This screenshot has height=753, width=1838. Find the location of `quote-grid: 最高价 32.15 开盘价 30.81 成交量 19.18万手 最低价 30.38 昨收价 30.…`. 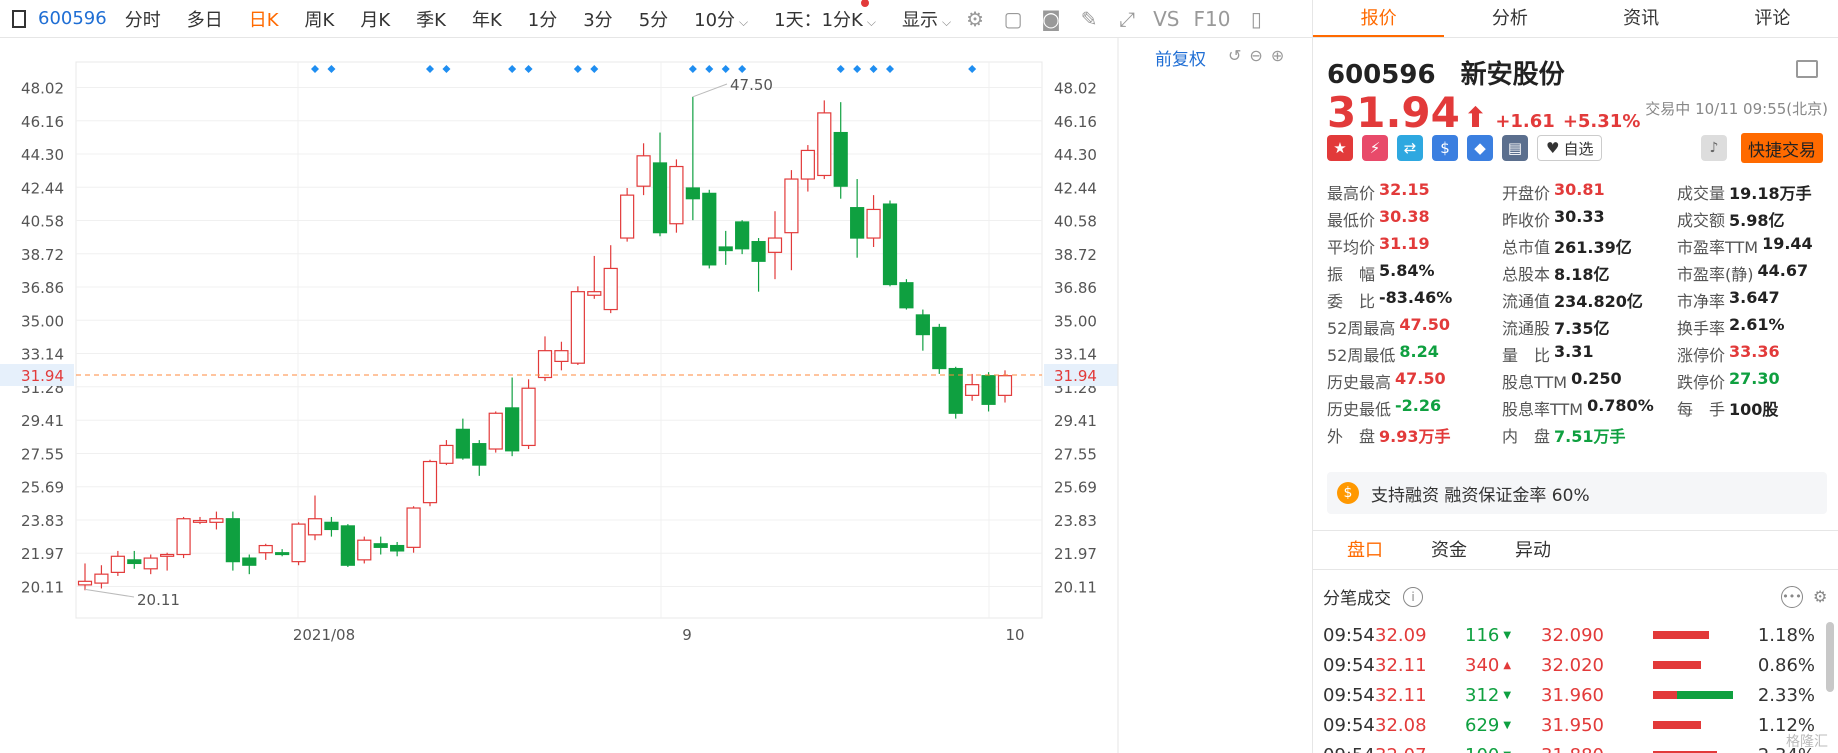

quote-grid: 最高价 32.15 开盘价 30.81 成交量 19.18万手 最低价 30.38 昨收价 30.… is located at coordinates (1582, 313).